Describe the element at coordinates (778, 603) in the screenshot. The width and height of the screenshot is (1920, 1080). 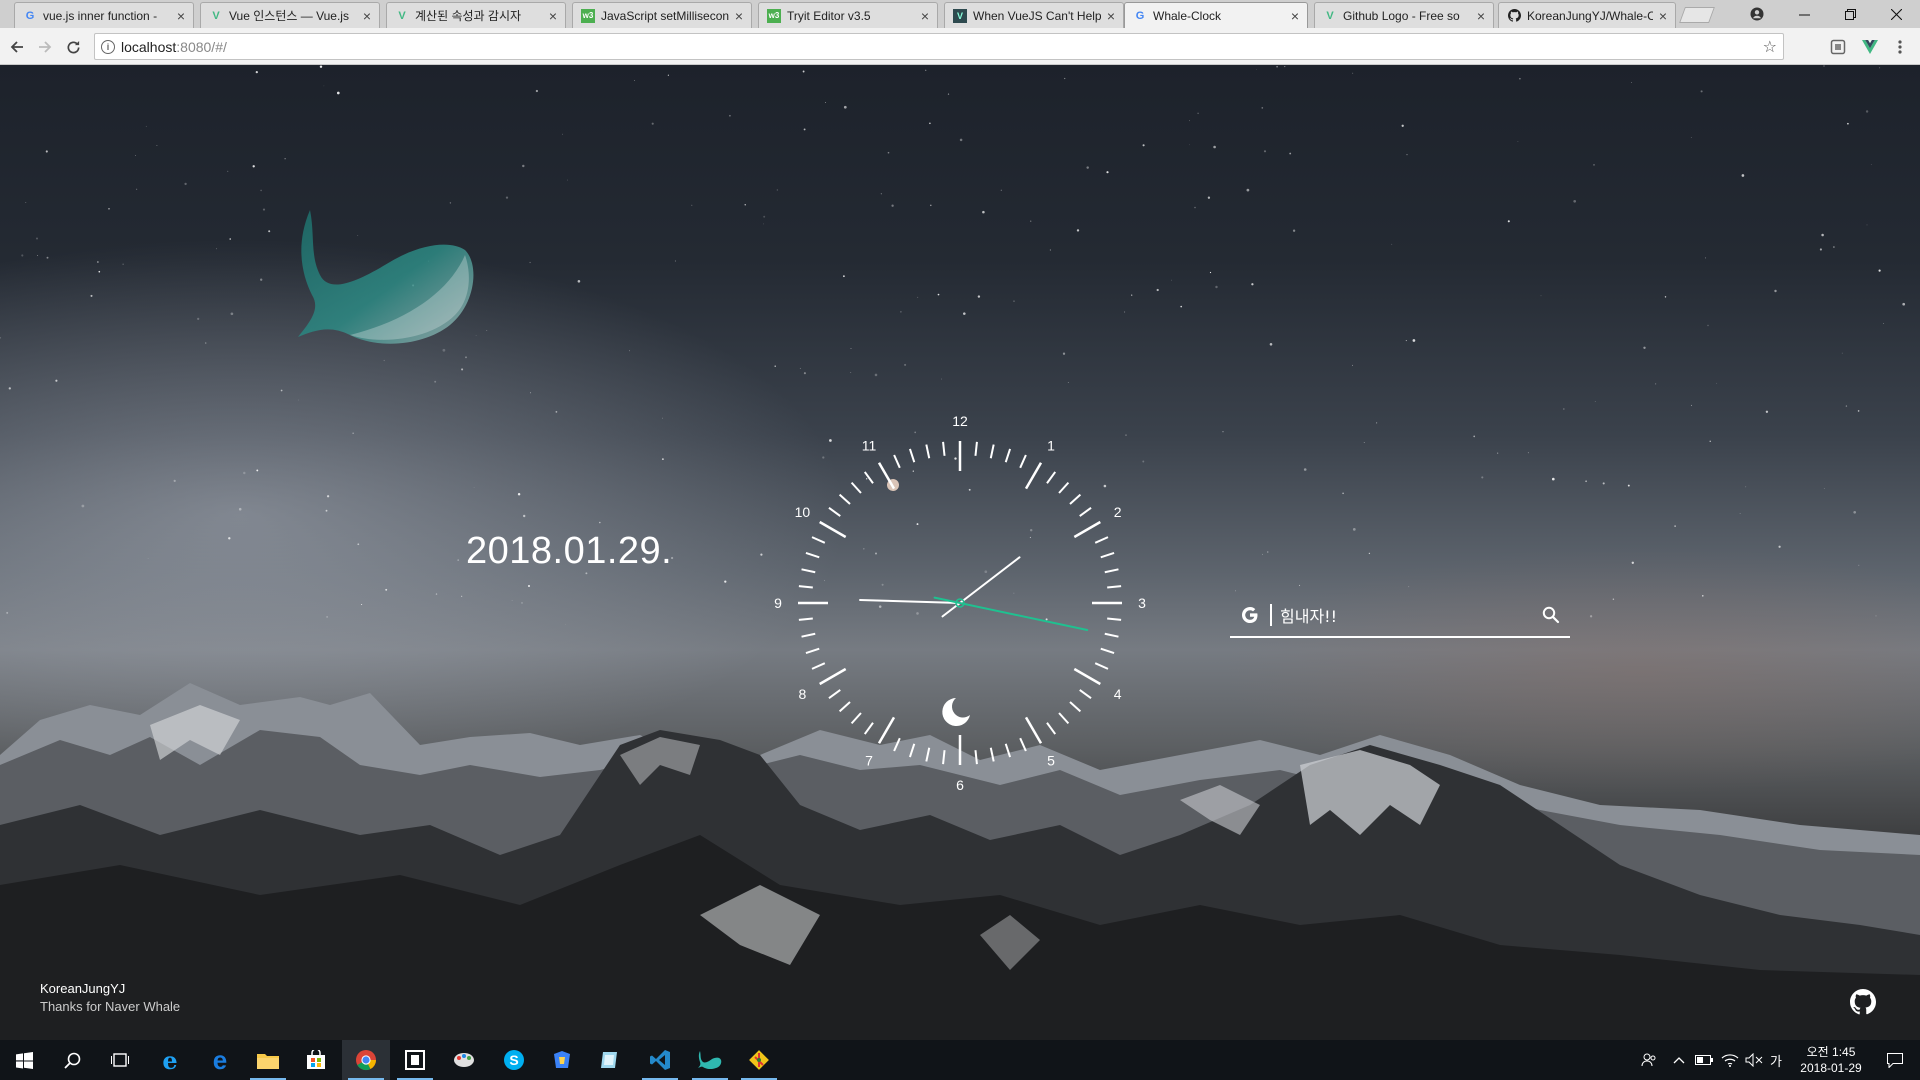
I see `clock-number-9: 9` at that location.